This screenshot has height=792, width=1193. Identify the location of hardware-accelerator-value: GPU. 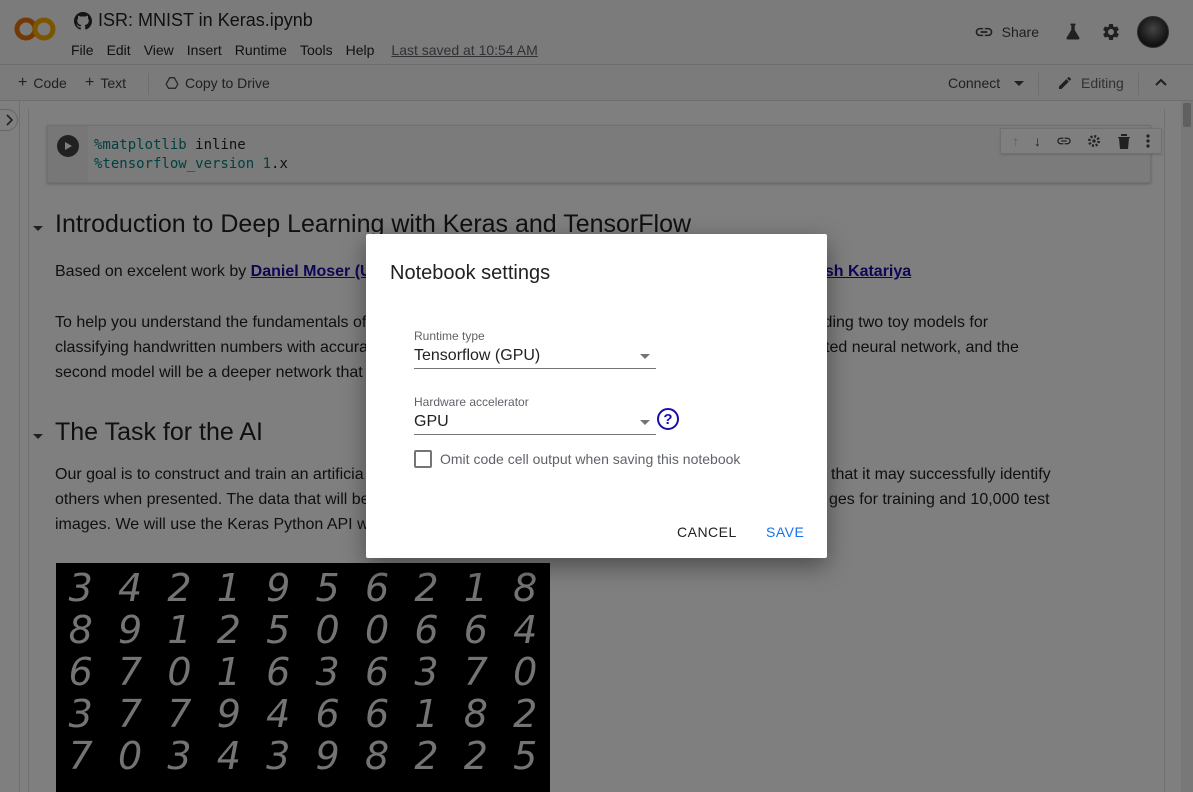
(431, 421).